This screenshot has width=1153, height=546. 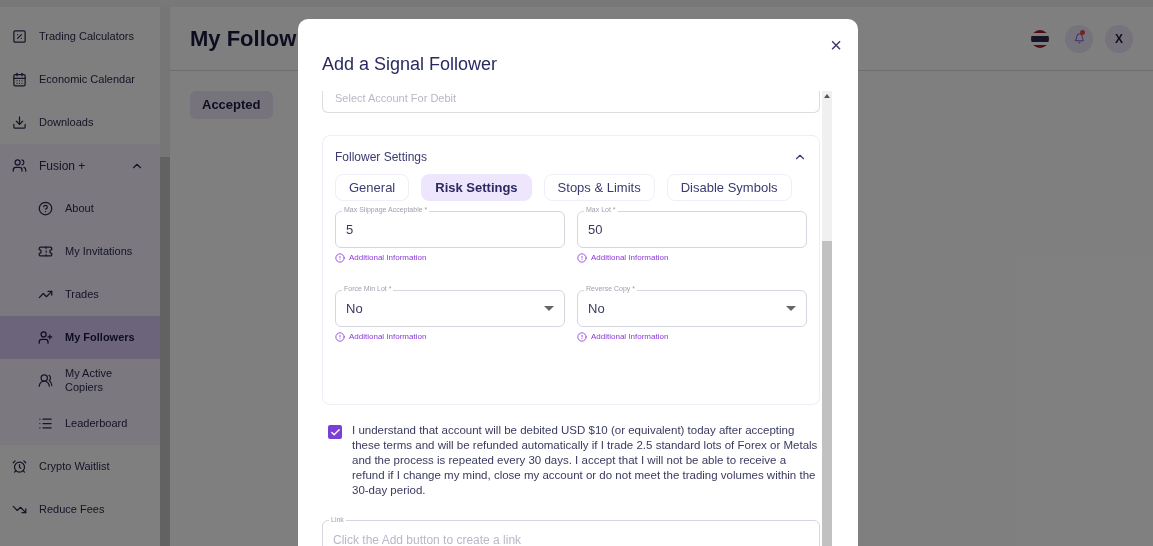 I want to click on settings-tab: Disable Symbols, so click(x=729, y=187).